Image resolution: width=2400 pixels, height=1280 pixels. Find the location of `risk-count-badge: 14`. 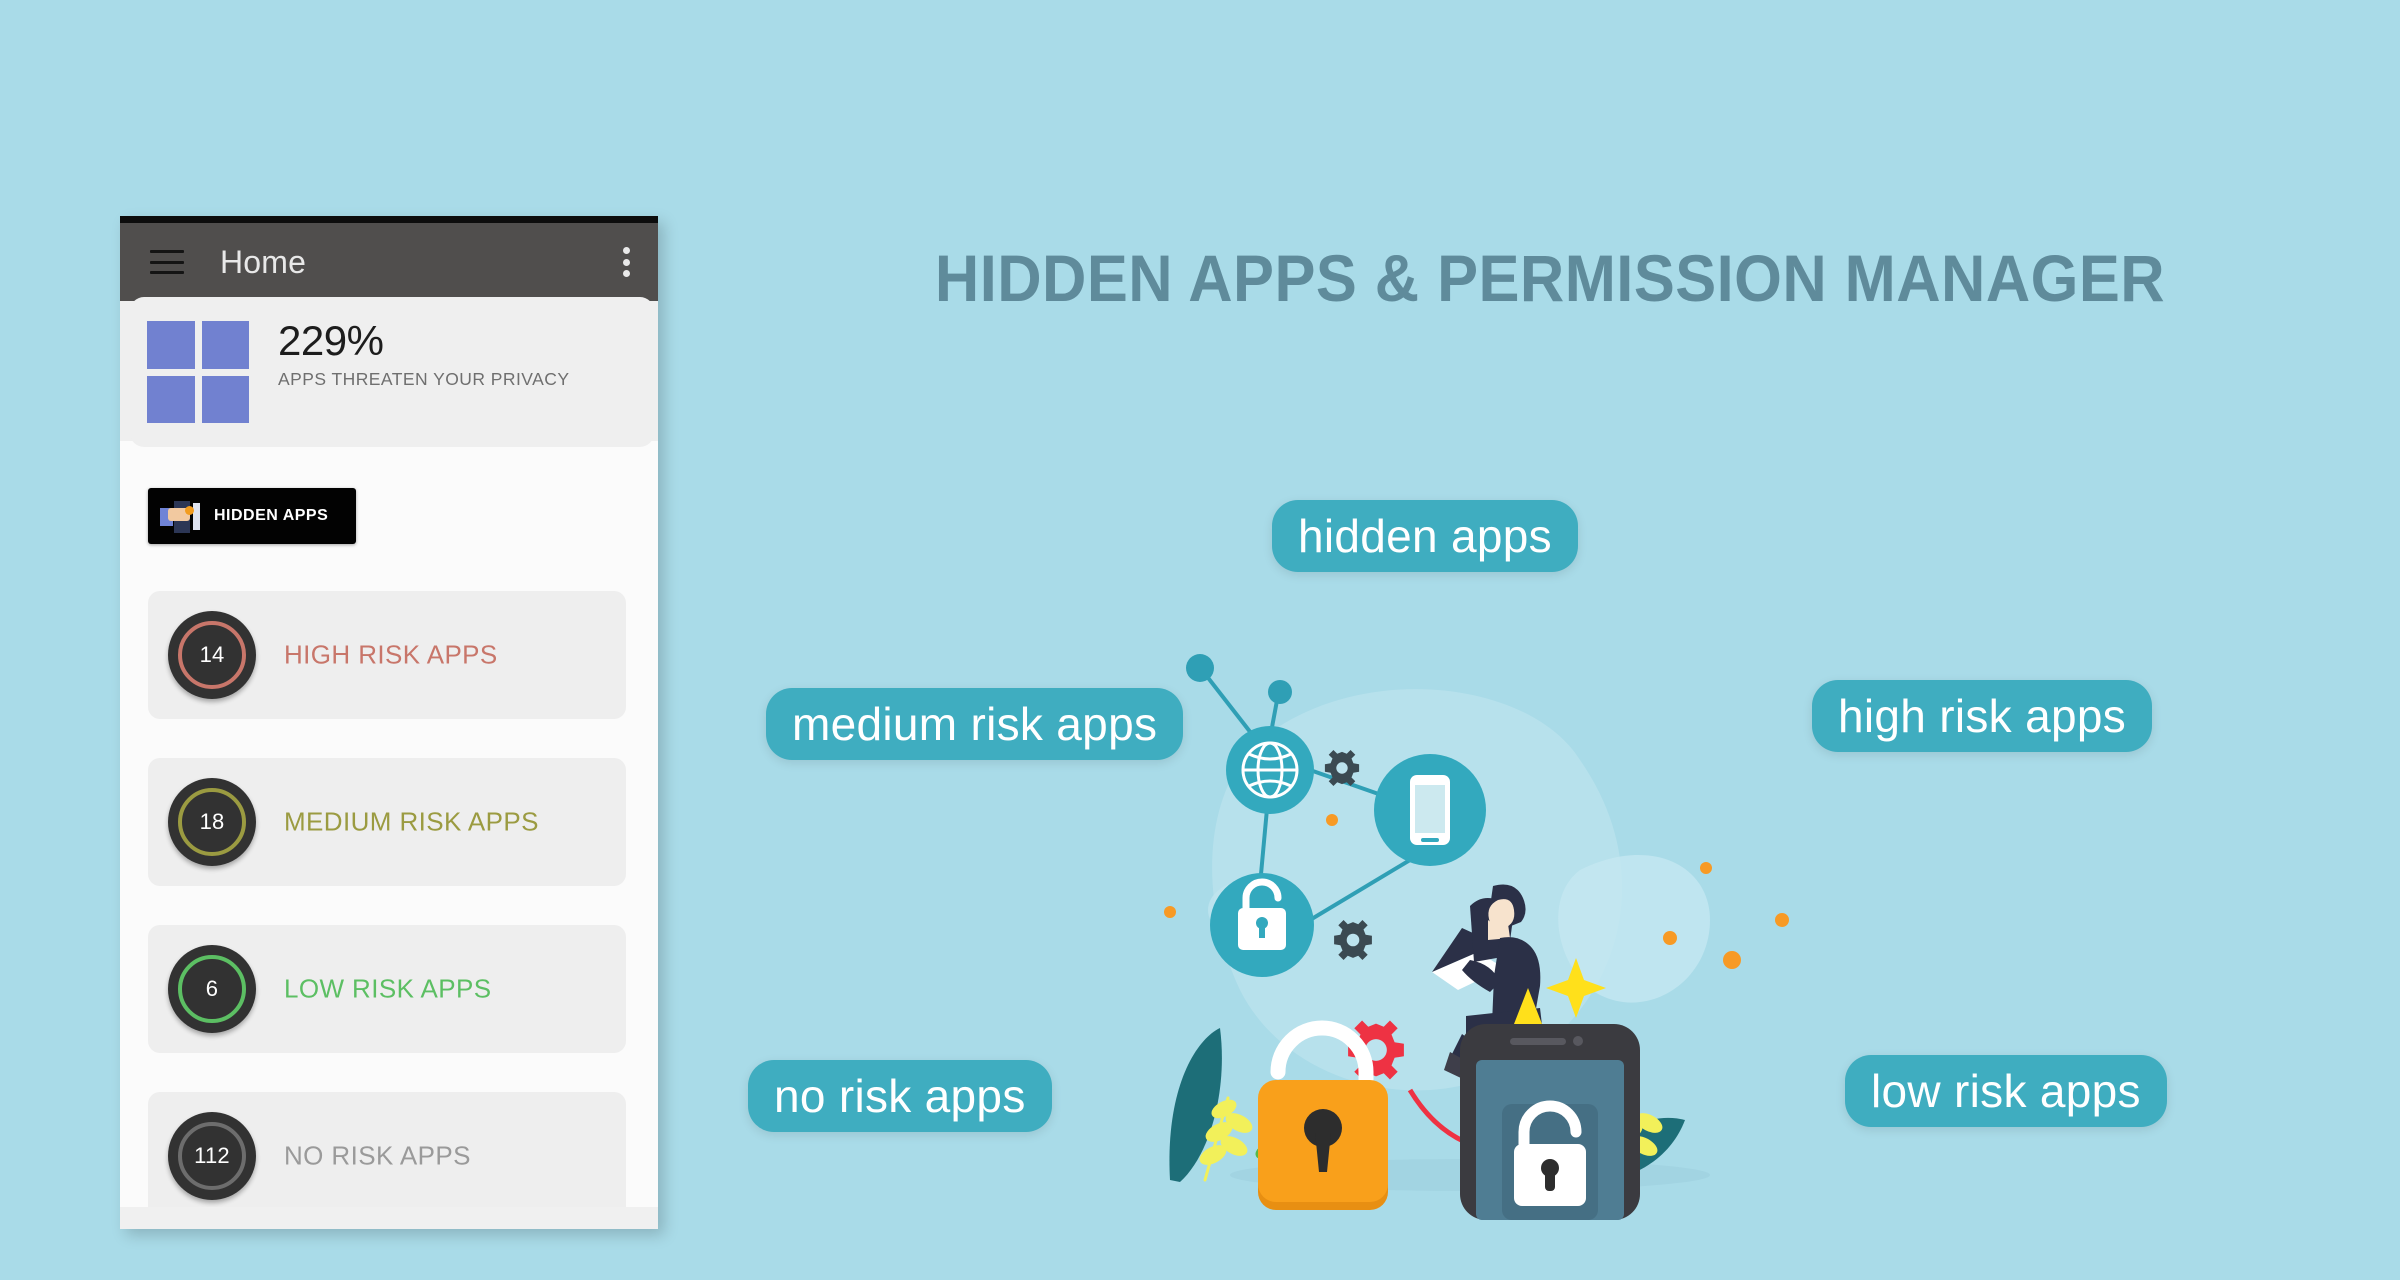

risk-count-badge: 14 is located at coordinates (212, 655).